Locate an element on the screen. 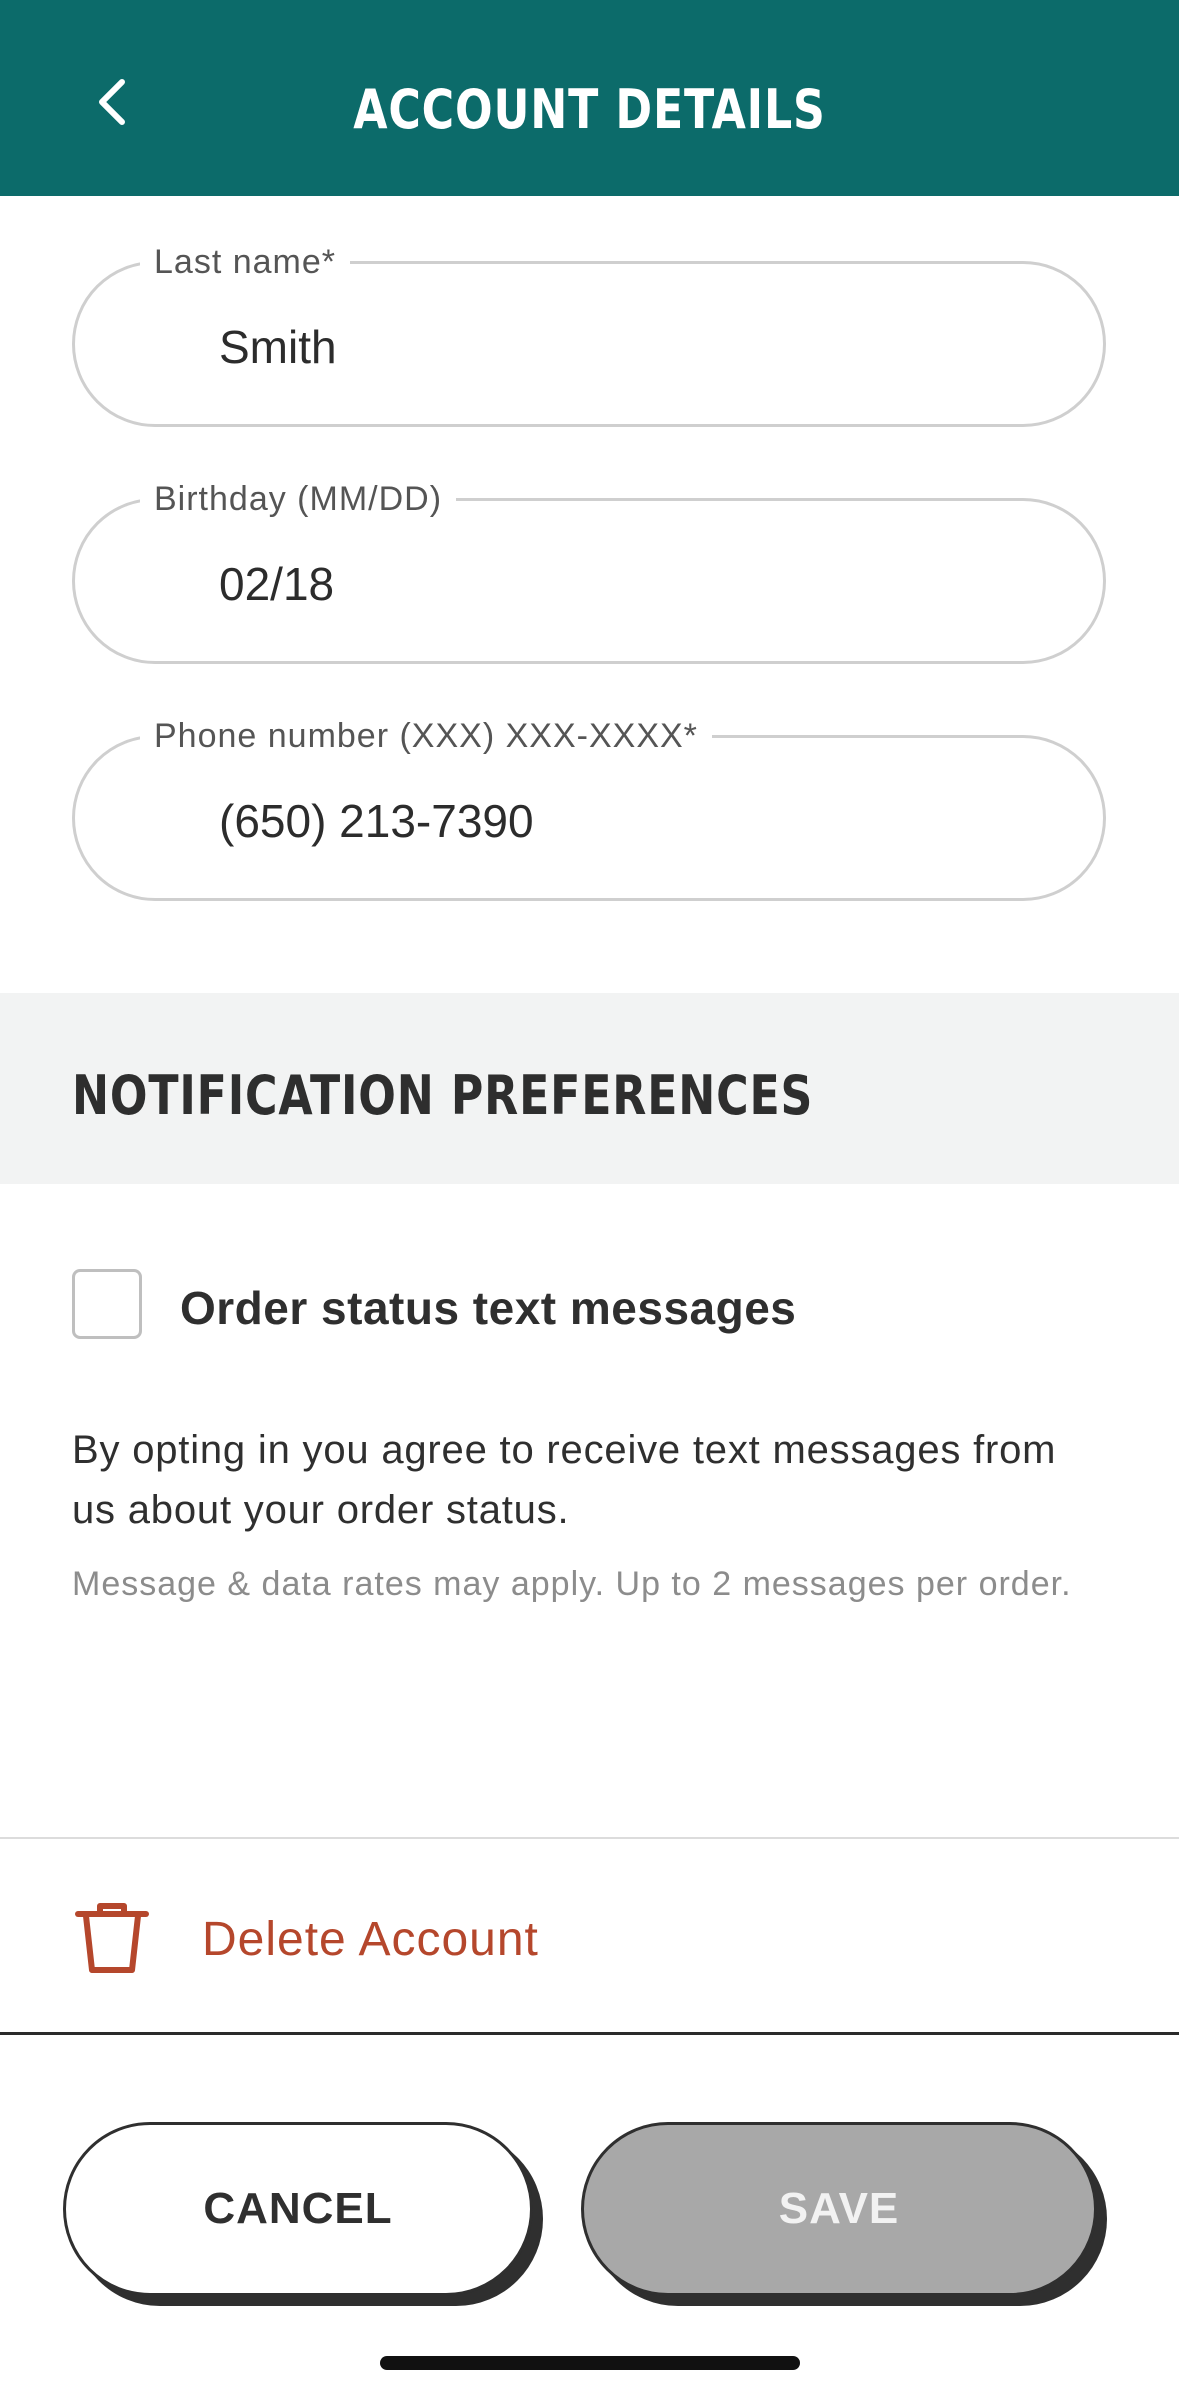 The width and height of the screenshot is (1179, 2396). phone-label: Phone number (XXX) XXX-XXXX* is located at coordinates (426, 736).